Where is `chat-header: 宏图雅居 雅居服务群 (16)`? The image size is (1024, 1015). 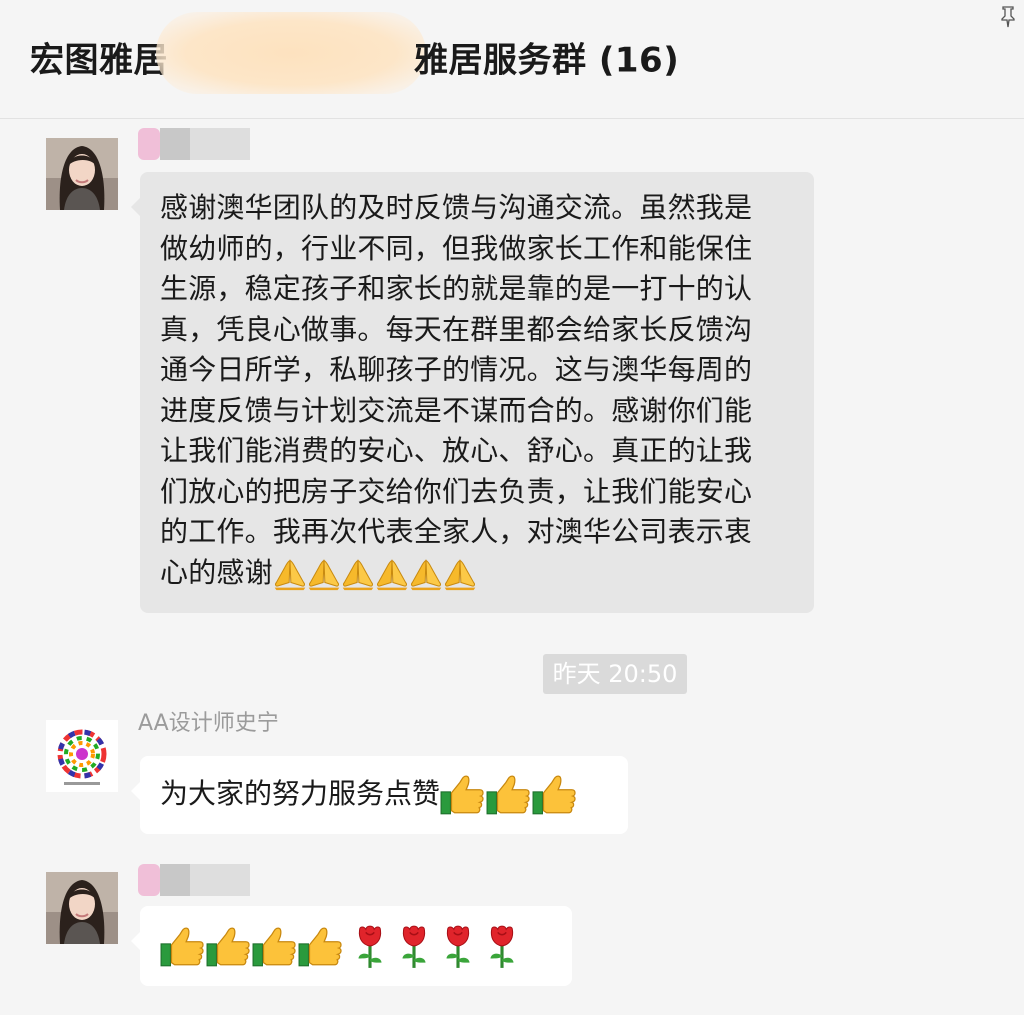
chat-header: 宏图雅居 雅居服务群 (16) is located at coordinates (512, 59).